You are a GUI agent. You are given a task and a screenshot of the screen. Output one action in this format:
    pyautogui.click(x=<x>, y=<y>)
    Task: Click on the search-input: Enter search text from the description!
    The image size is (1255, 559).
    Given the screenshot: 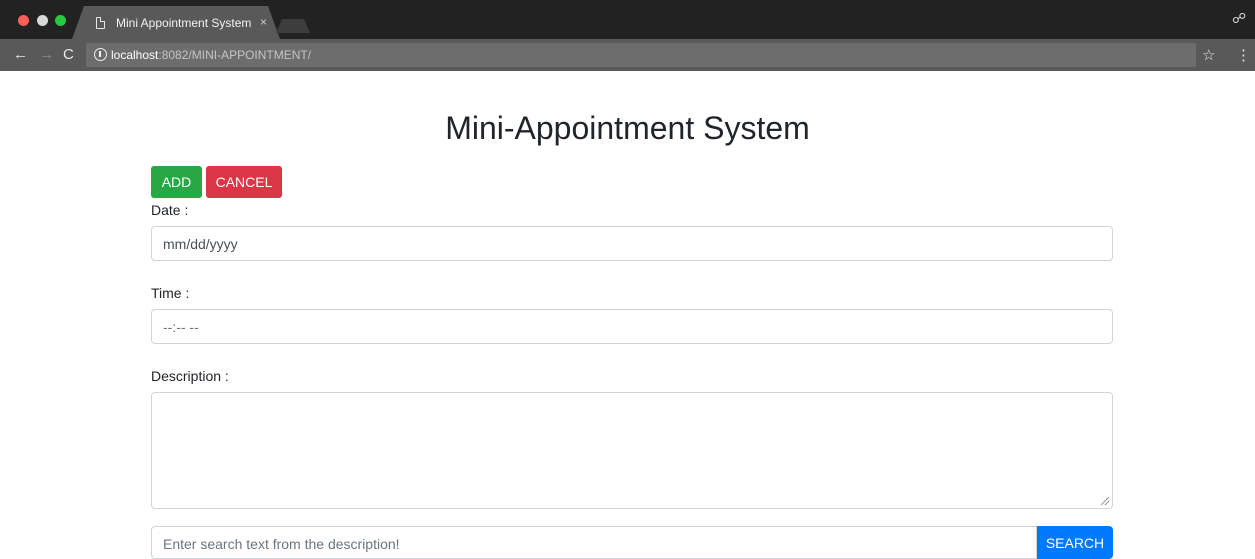 What is the action you would take?
    pyautogui.click(x=594, y=542)
    